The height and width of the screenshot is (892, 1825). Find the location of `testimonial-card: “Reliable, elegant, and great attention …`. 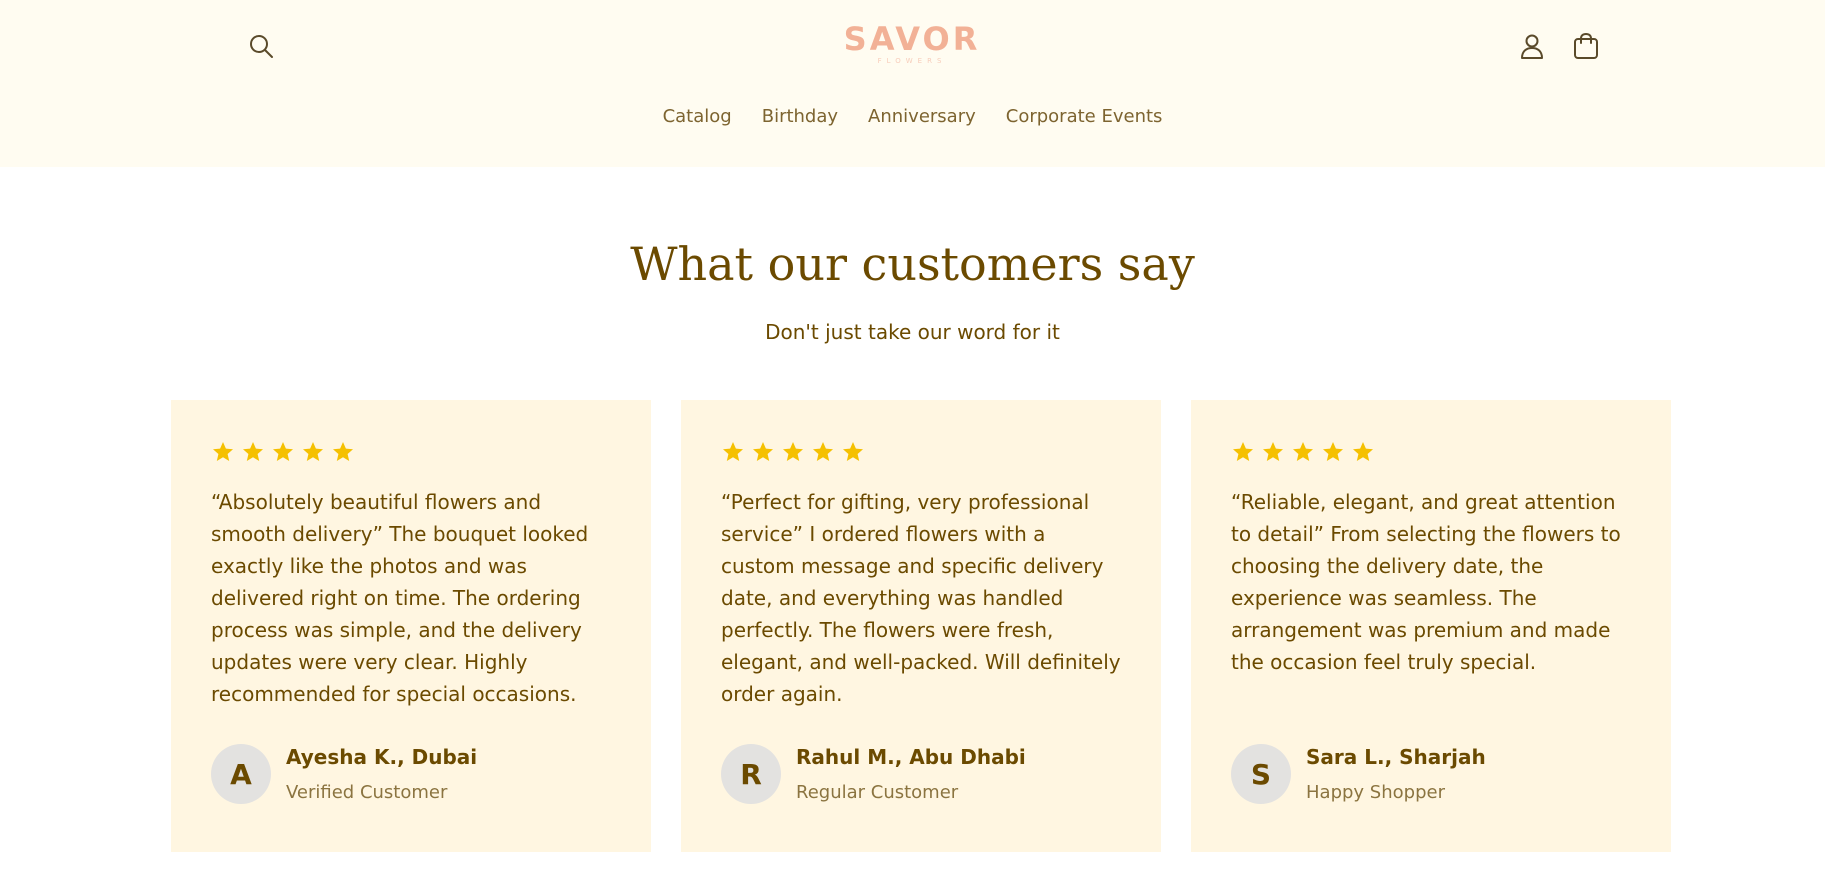

testimonial-card: “Reliable, elegant, and great attention … is located at coordinates (1431, 626).